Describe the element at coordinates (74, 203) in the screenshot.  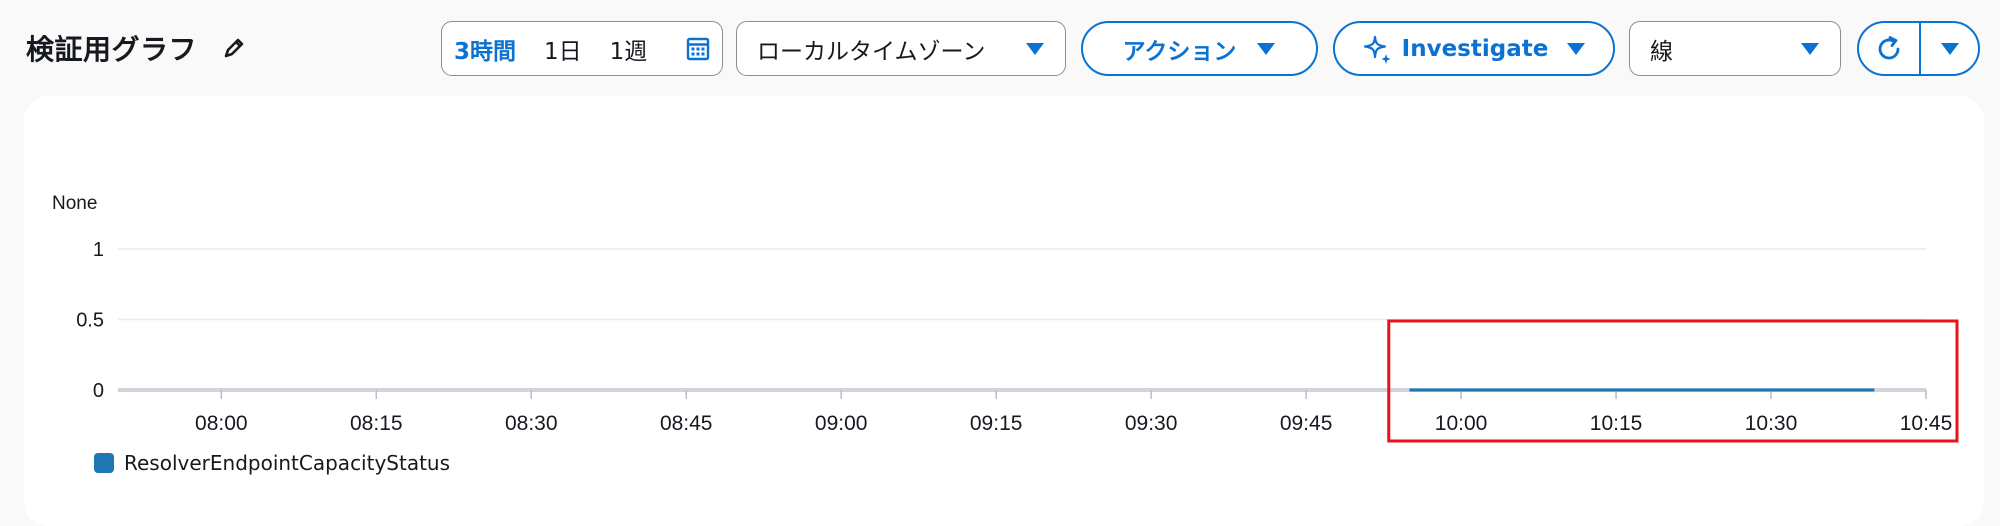
I see `y-axis-label: None` at that location.